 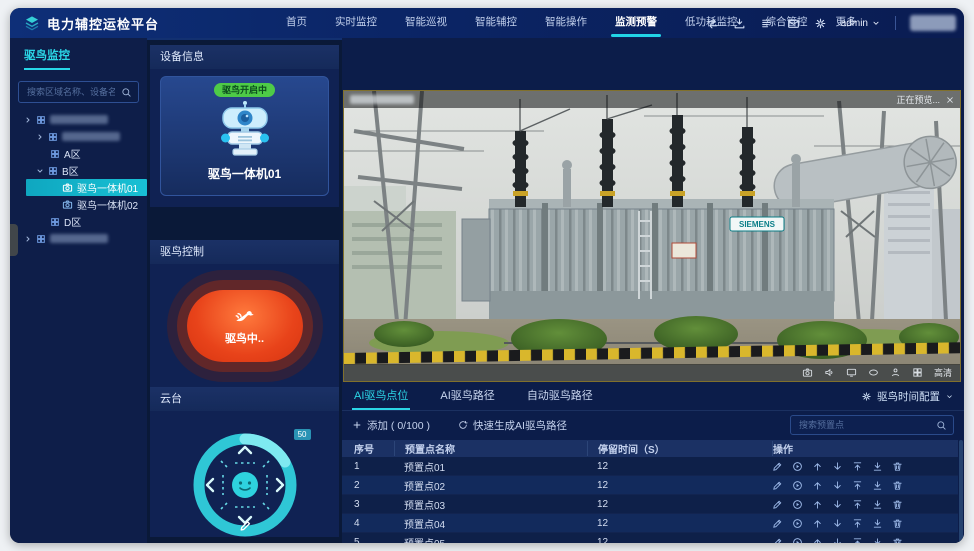 I want to click on quick-generate-button: 快速生成AI驱鸟路径, so click(x=512, y=425).